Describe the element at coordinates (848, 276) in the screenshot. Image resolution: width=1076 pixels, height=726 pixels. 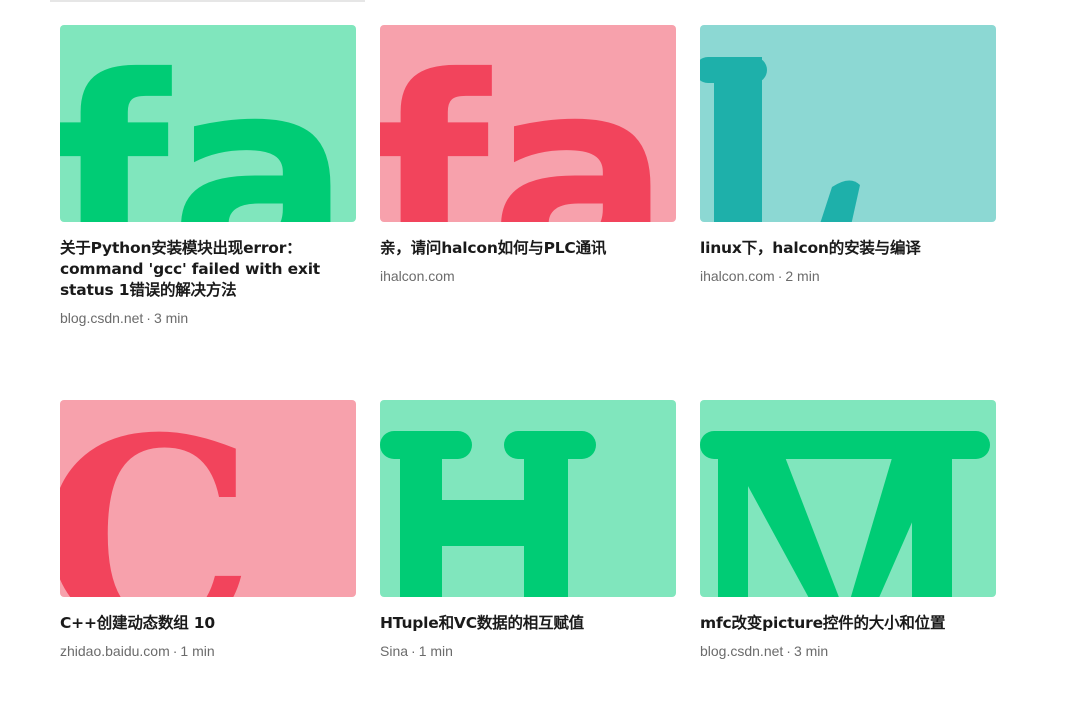
I see `article-meta: ihalcon.com · 2 min` at that location.